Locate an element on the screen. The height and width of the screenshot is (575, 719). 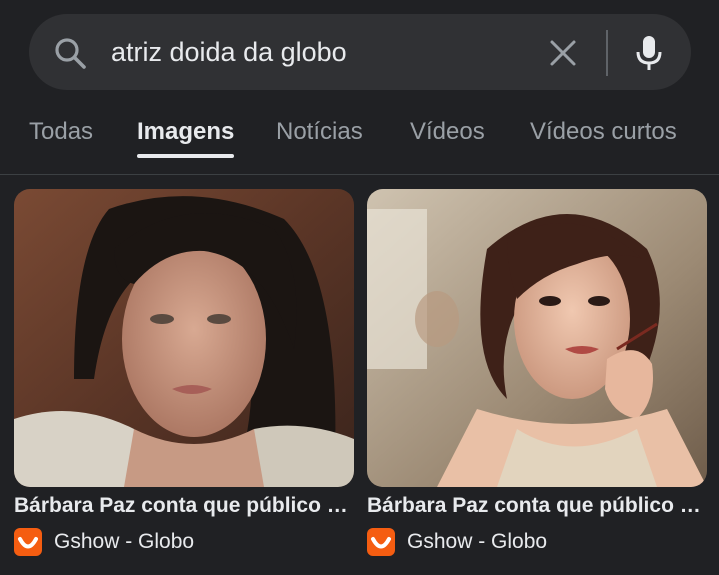
tab-videos-curtos: Vídeos curtos is located at coordinates (603, 132).